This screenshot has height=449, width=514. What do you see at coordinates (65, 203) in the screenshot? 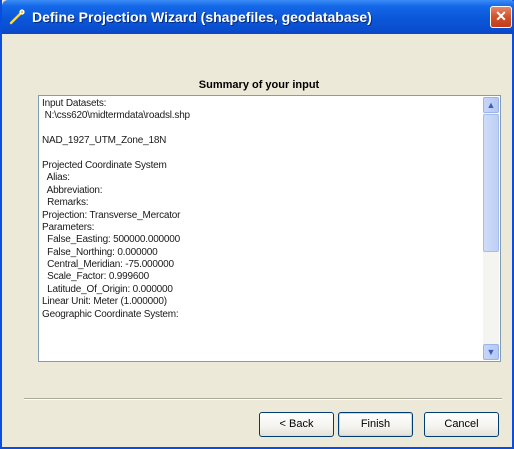
I see `summary-line: Remarks:` at bounding box center [65, 203].